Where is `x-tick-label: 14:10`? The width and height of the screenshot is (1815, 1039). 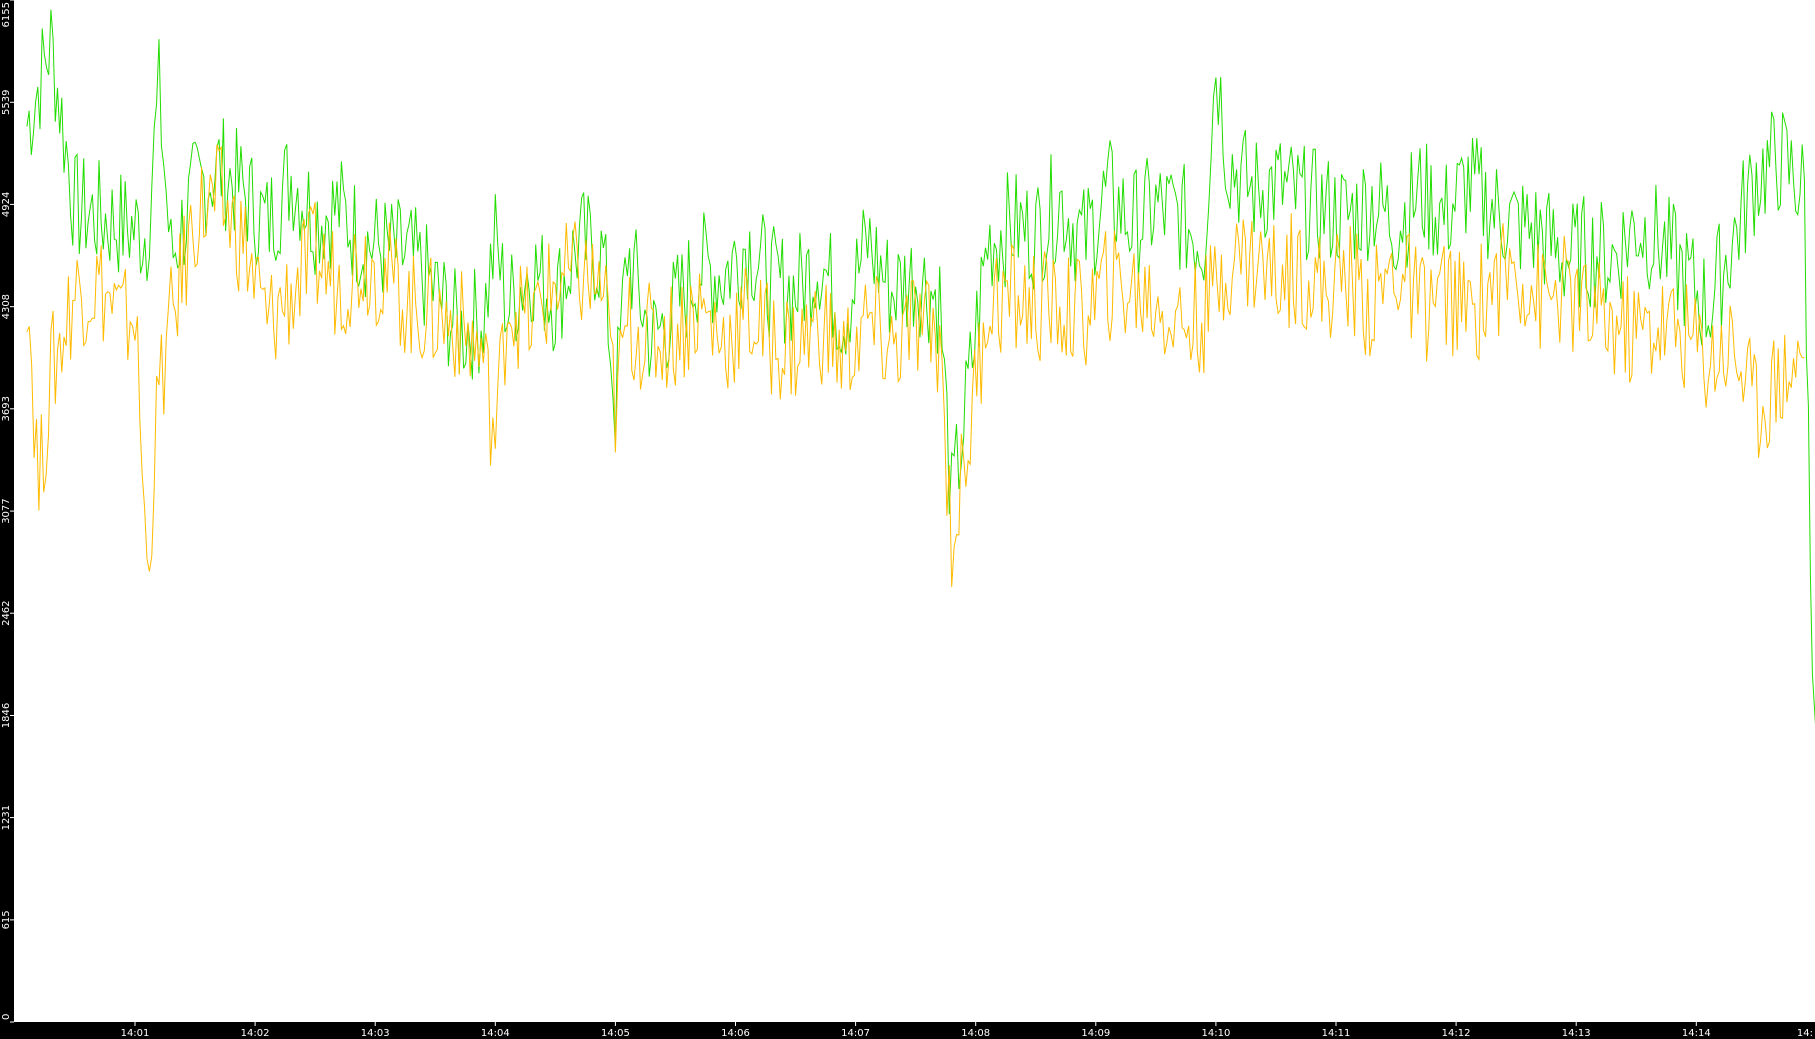
x-tick-label: 14:10 is located at coordinates (1215, 1033).